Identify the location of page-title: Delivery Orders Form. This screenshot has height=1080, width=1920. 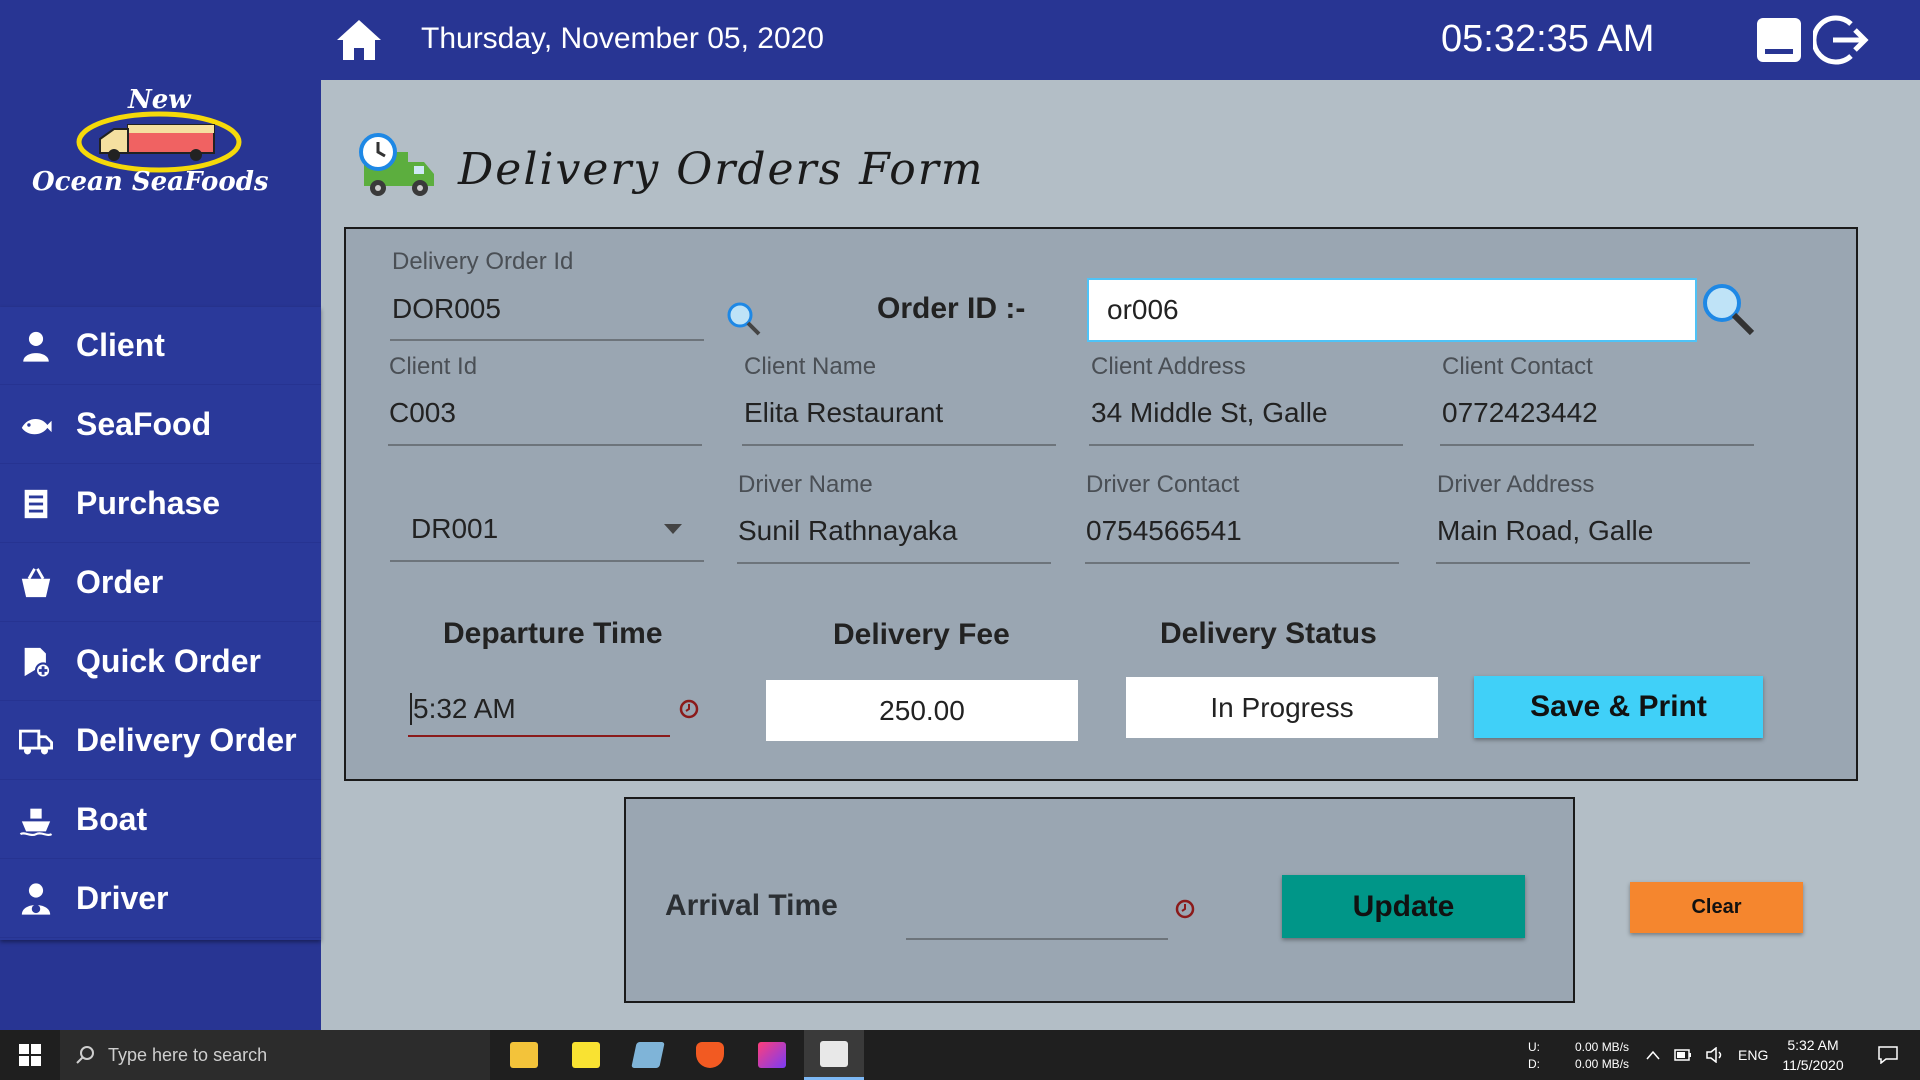
(721, 169).